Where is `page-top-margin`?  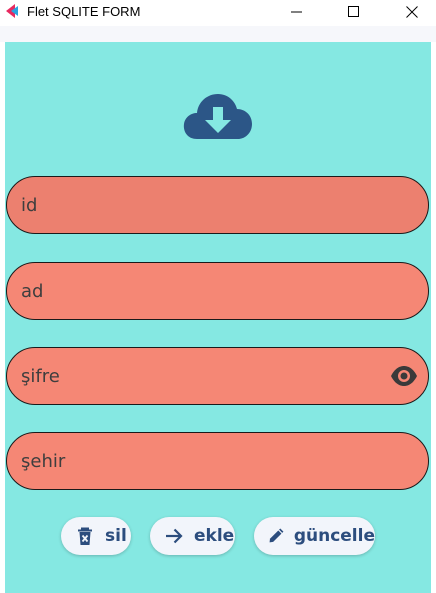
page-top-margin is located at coordinates (218, 34).